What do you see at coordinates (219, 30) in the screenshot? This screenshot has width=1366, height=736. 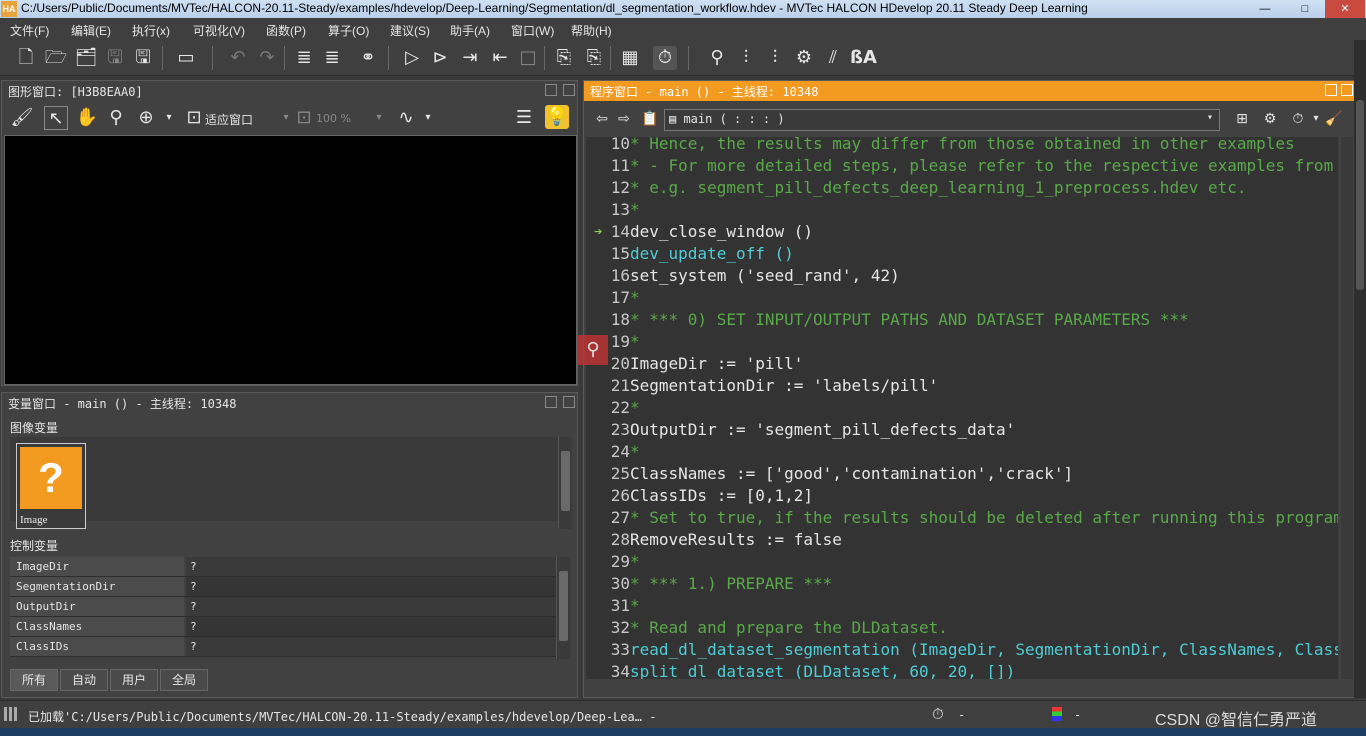 I see `menu-visualize: 可视化(V)` at bounding box center [219, 30].